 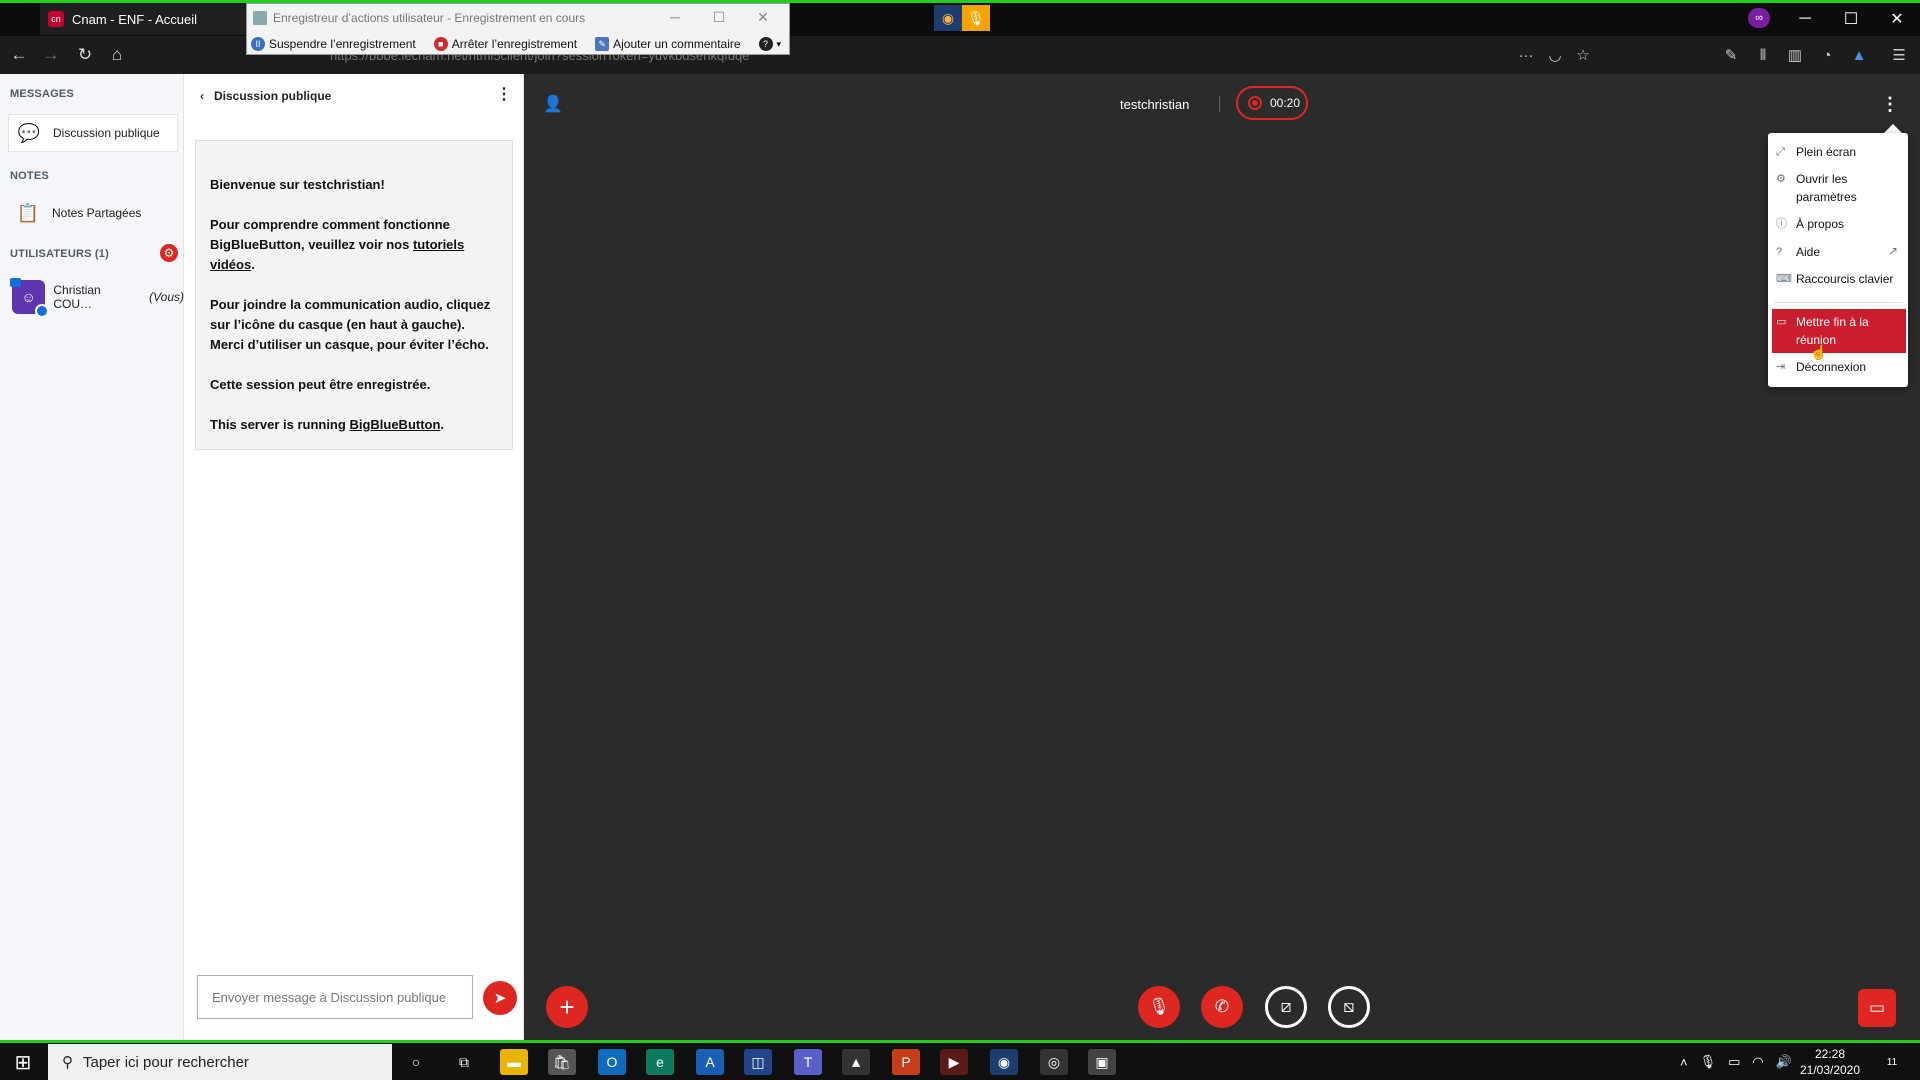 What do you see at coordinates (1839, 331) in the screenshot?
I see `menu-item-end-meeting: ▭ Mettre fin à la réunion` at bounding box center [1839, 331].